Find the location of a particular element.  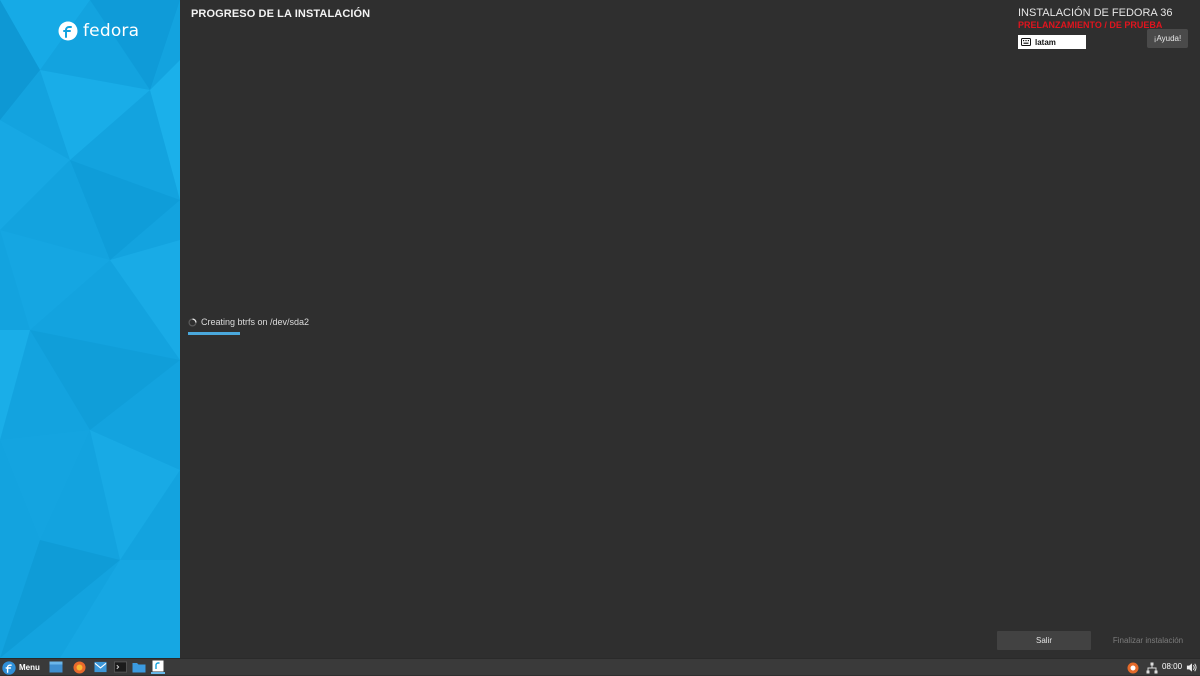

update-notifier-icon is located at coordinates (1133, 668).